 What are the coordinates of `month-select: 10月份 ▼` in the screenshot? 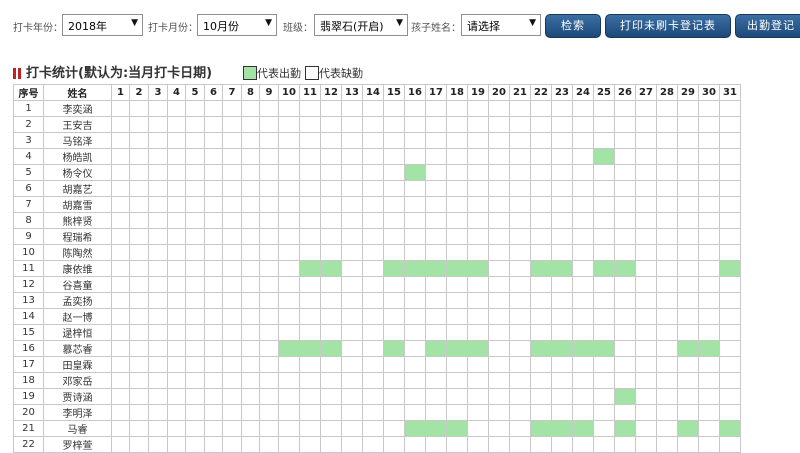 It's located at (237, 25).